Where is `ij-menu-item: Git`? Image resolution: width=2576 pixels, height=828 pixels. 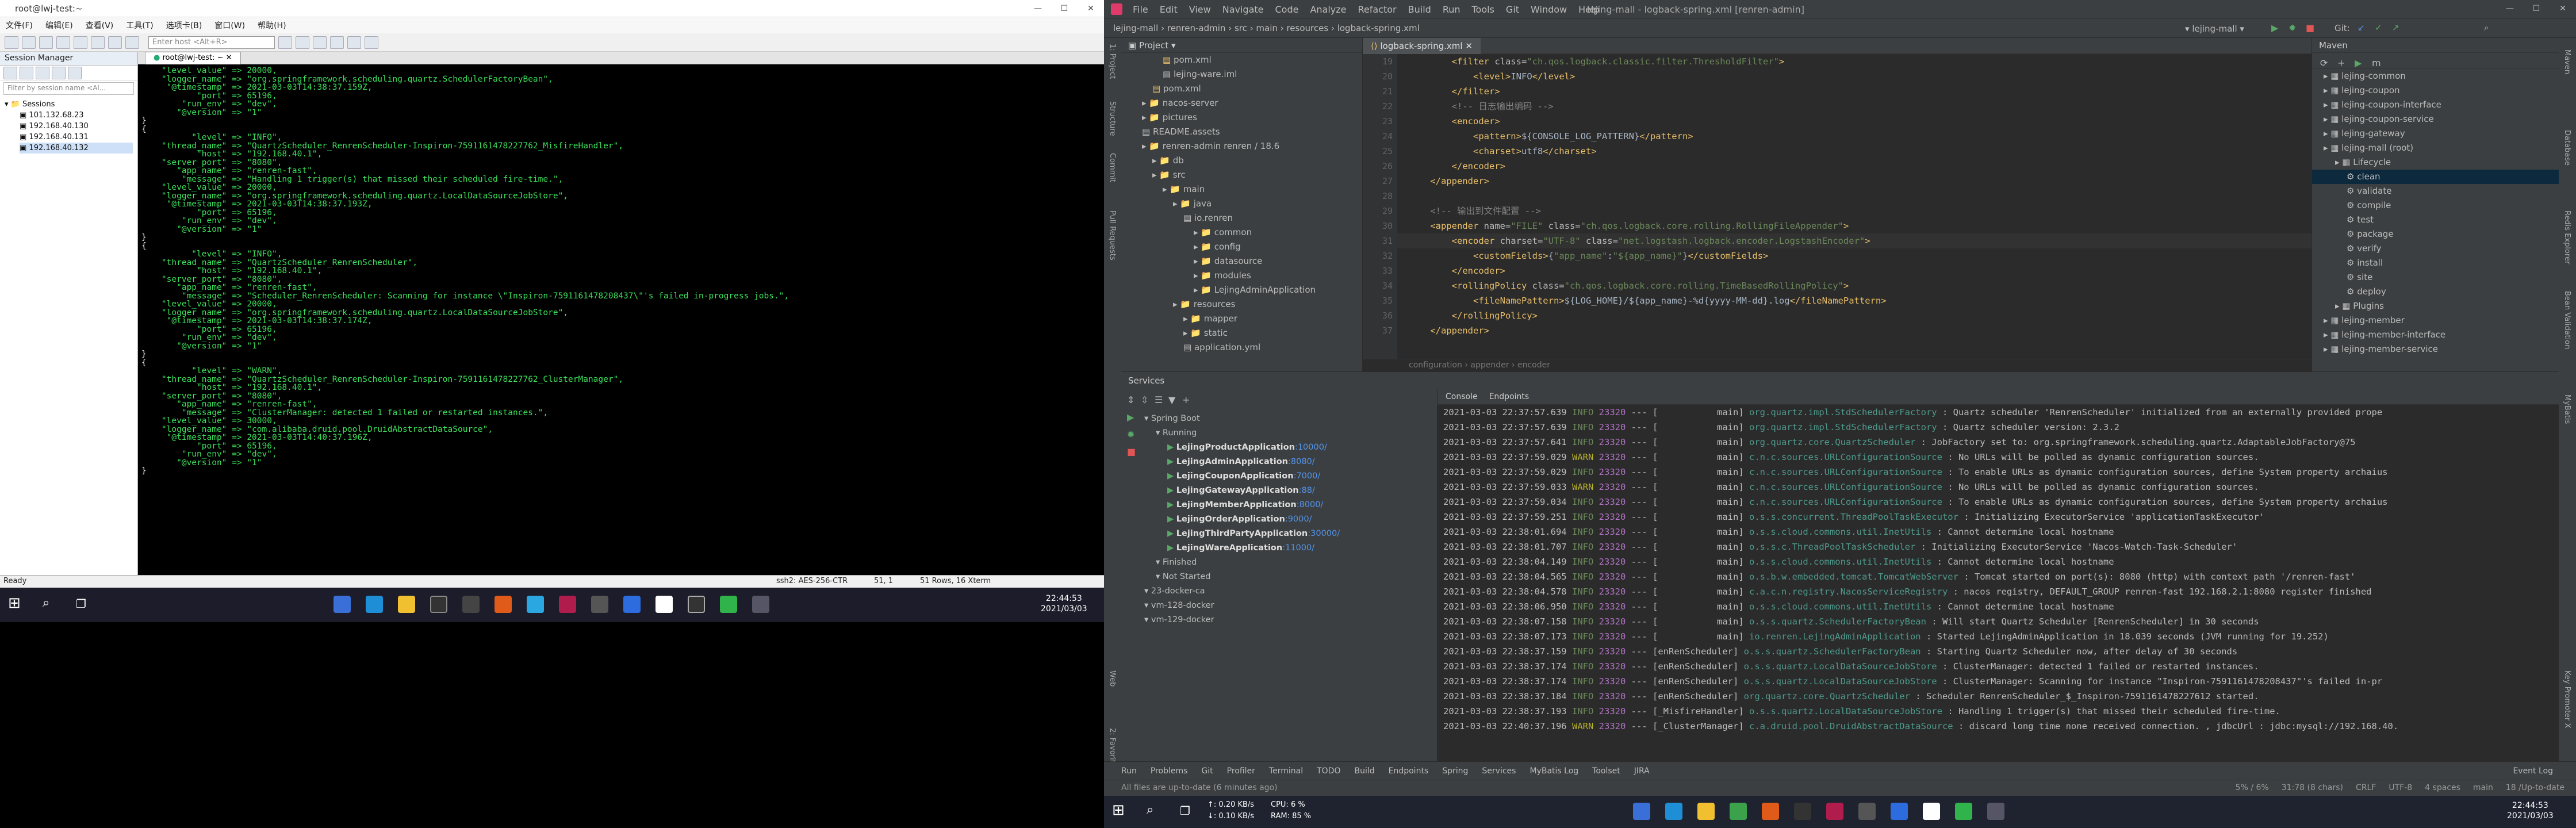
ij-menu-item: Git is located at coordinates (1512, 9).